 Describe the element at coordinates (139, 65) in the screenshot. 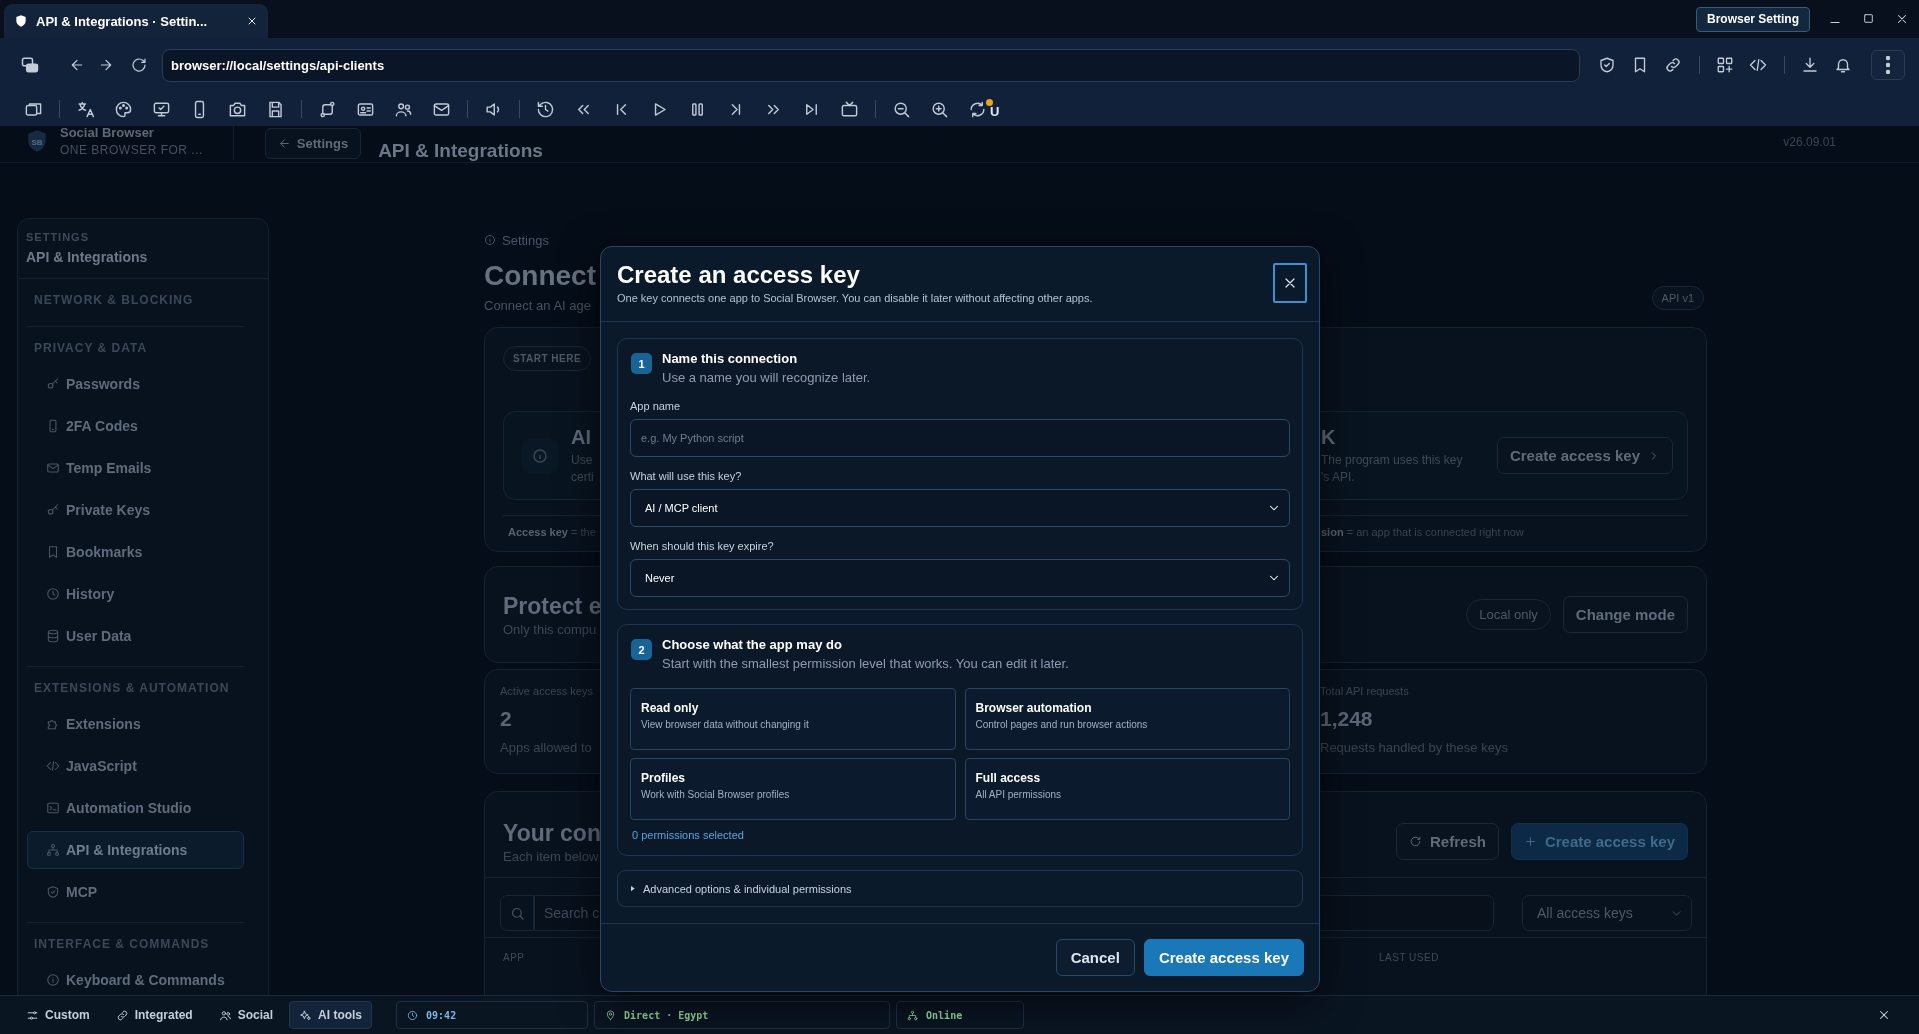

I see `reload-icon` at that location.